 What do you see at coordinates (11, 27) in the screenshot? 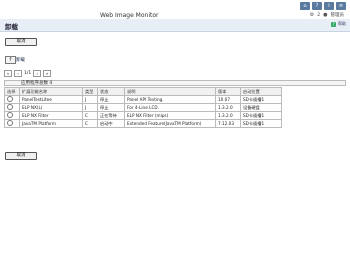
I see `page-title: 卸载` at bounding box center [11, 27].